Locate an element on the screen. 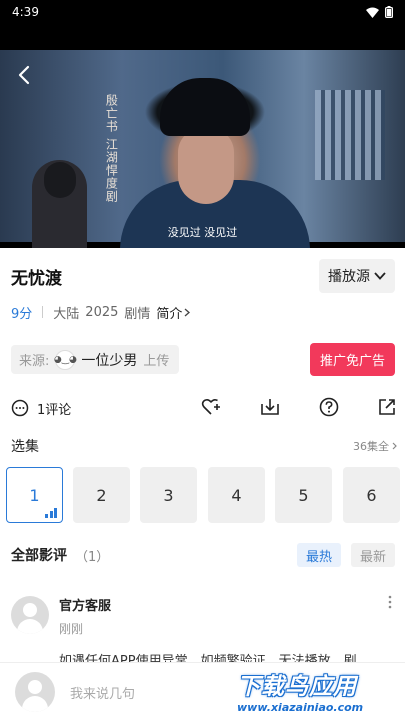  uploader-suffix: 上传 is located at coordinates (156, 361).